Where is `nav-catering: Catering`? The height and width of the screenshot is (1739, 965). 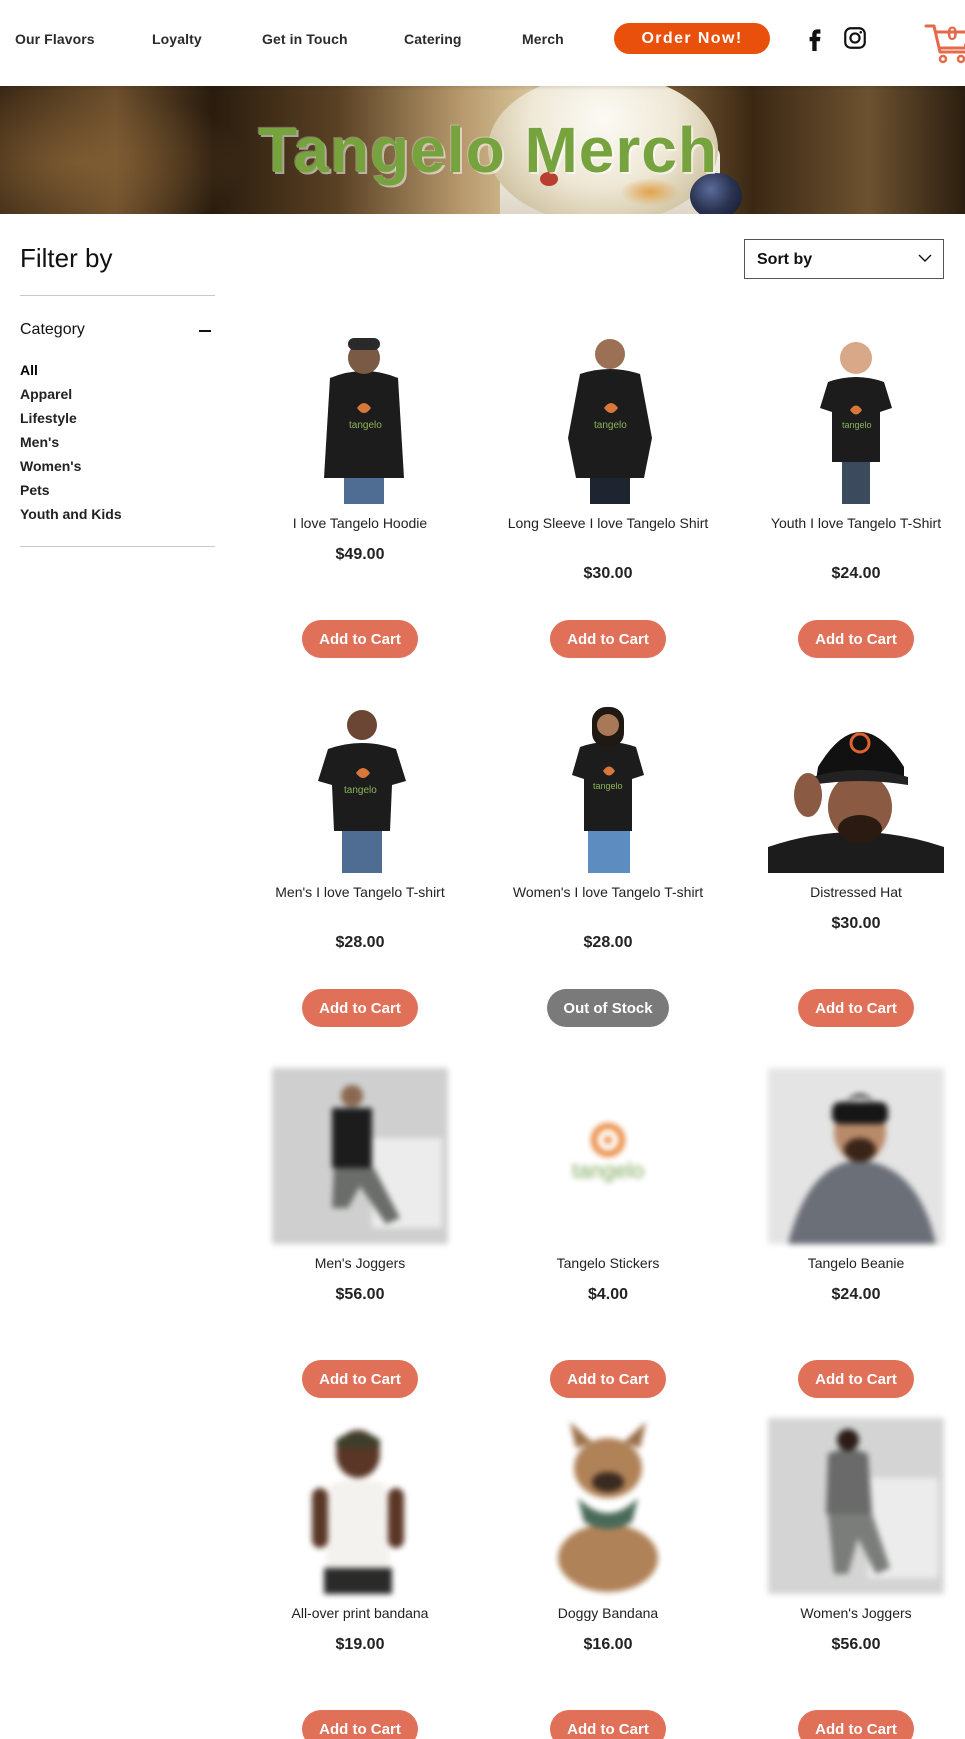
nav-catering: Catering is located at coordinates (433, 39).